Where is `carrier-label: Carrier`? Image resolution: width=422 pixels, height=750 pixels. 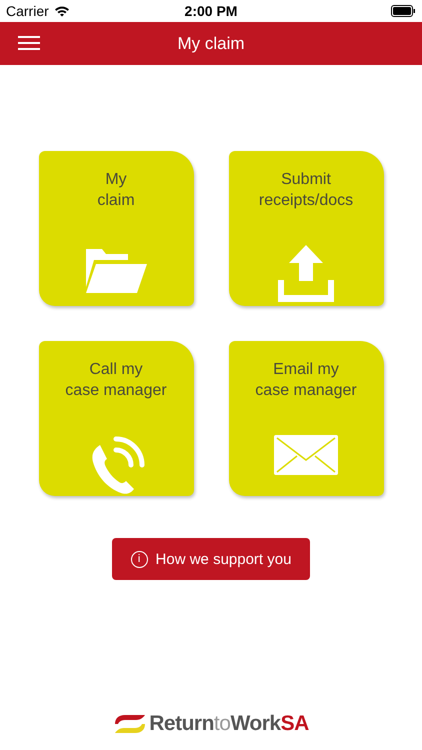 carrier-label: Carrier is located at coordinates (27, 11).